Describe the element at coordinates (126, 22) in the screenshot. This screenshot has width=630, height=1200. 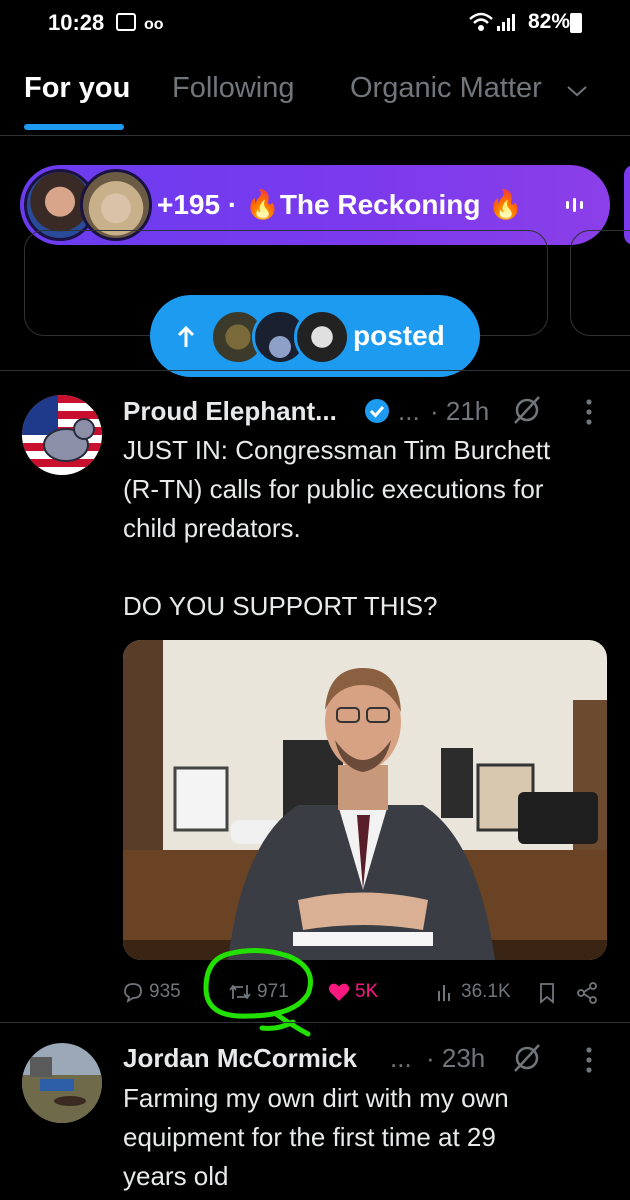
I see `gallery-icon` at that location.